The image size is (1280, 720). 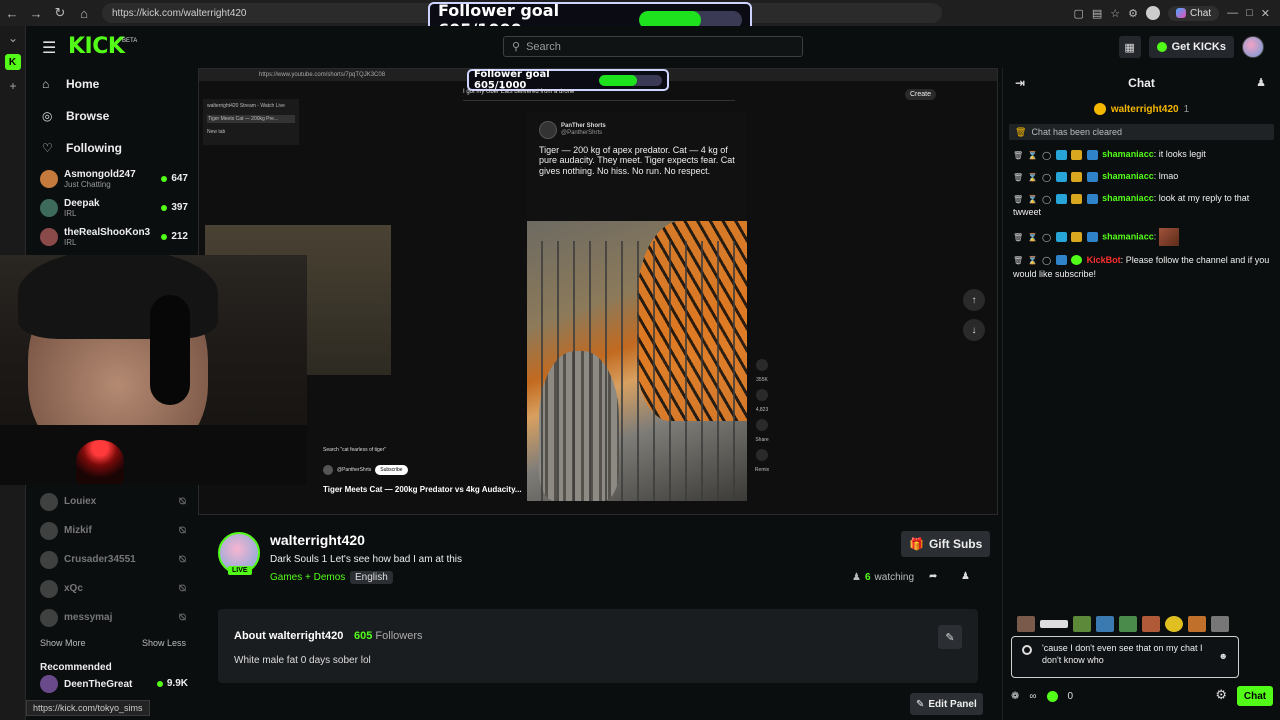 What do you see at coordinates (1249, 13) in the screenshot?
I see `maximize-icon: □` at bounding box center [1249, 13].